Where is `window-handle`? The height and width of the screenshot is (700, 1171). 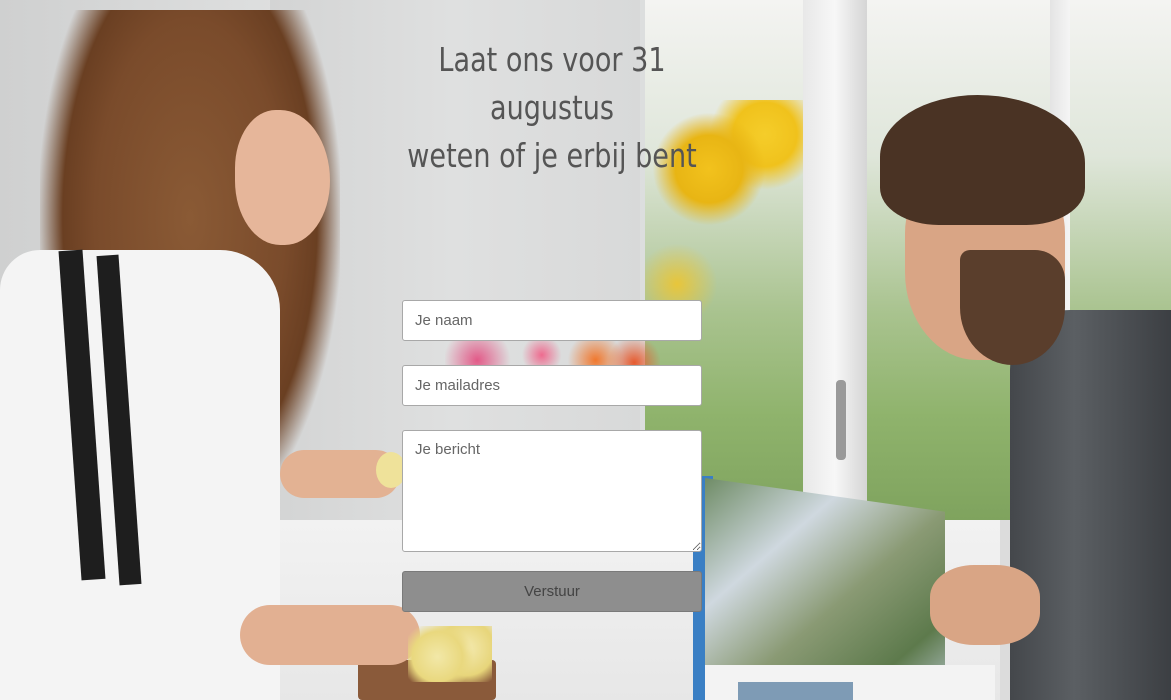 window-handle is located at coordinates (841, 420).